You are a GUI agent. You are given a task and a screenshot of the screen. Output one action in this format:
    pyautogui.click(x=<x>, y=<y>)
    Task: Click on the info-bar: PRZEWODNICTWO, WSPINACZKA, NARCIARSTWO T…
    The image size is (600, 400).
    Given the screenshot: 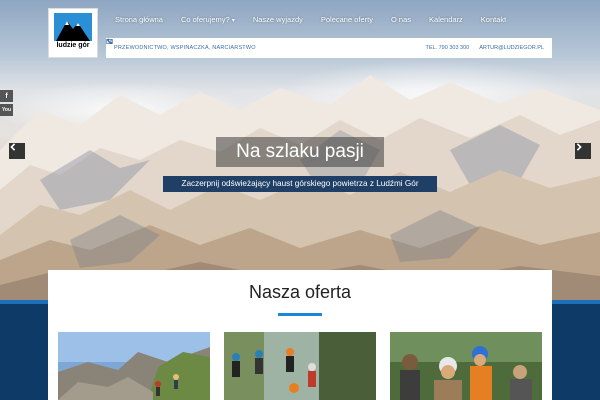 What is the action you would take?
    pyautogui.click(x=329, y=48)
    